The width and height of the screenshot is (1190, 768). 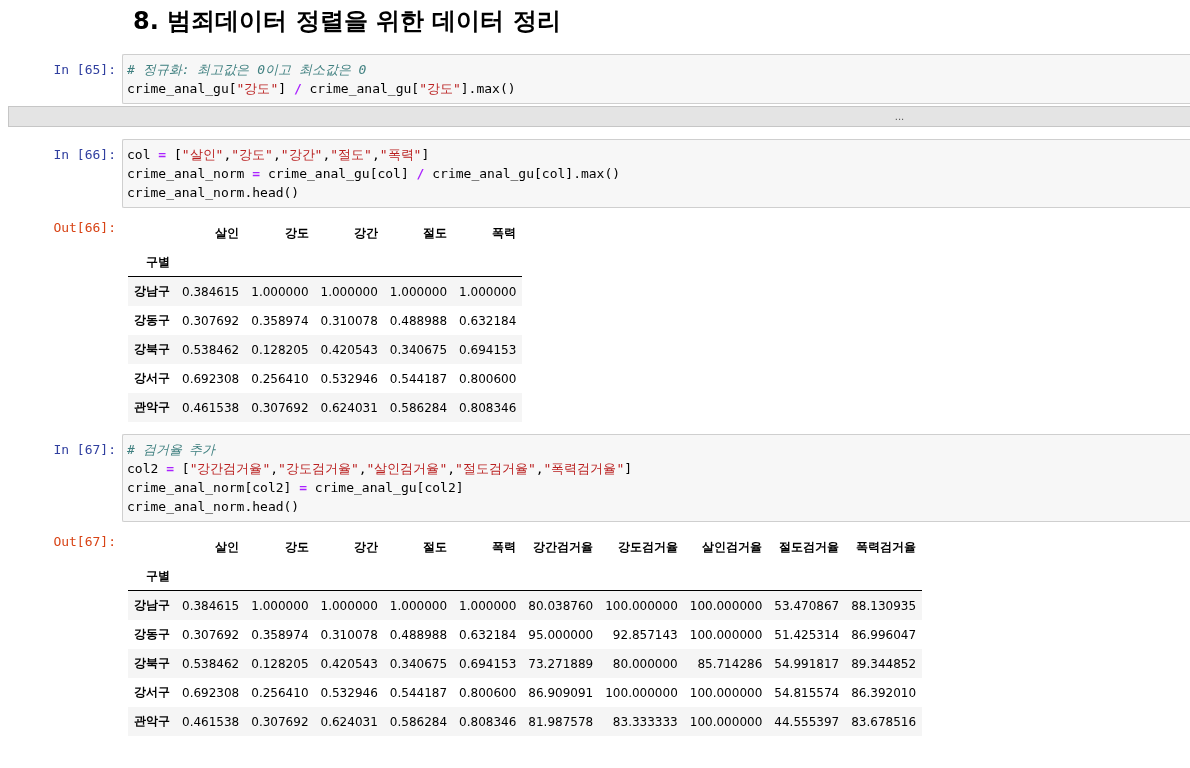 What do you see at coordinates (656, 79) in the screenshot?
I see `code-cell: # 정규화: 최고값은 0이고 최소값은 0 crime_anal_gu["강도"] / crime_anal_gu["강도"].max()` at bounding box center [656, 79].